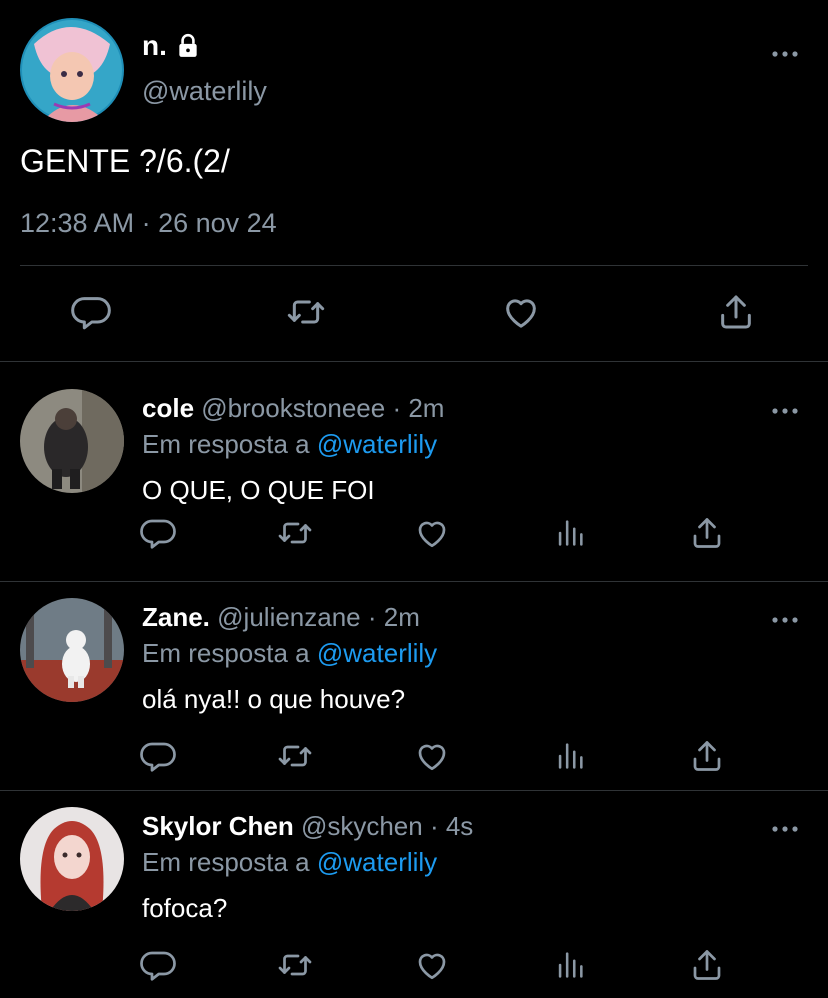  Describe the element at coordinates (125, 161) in the screenshot. I see `tweet-text: GENTE ?/6.(2/` at that location.